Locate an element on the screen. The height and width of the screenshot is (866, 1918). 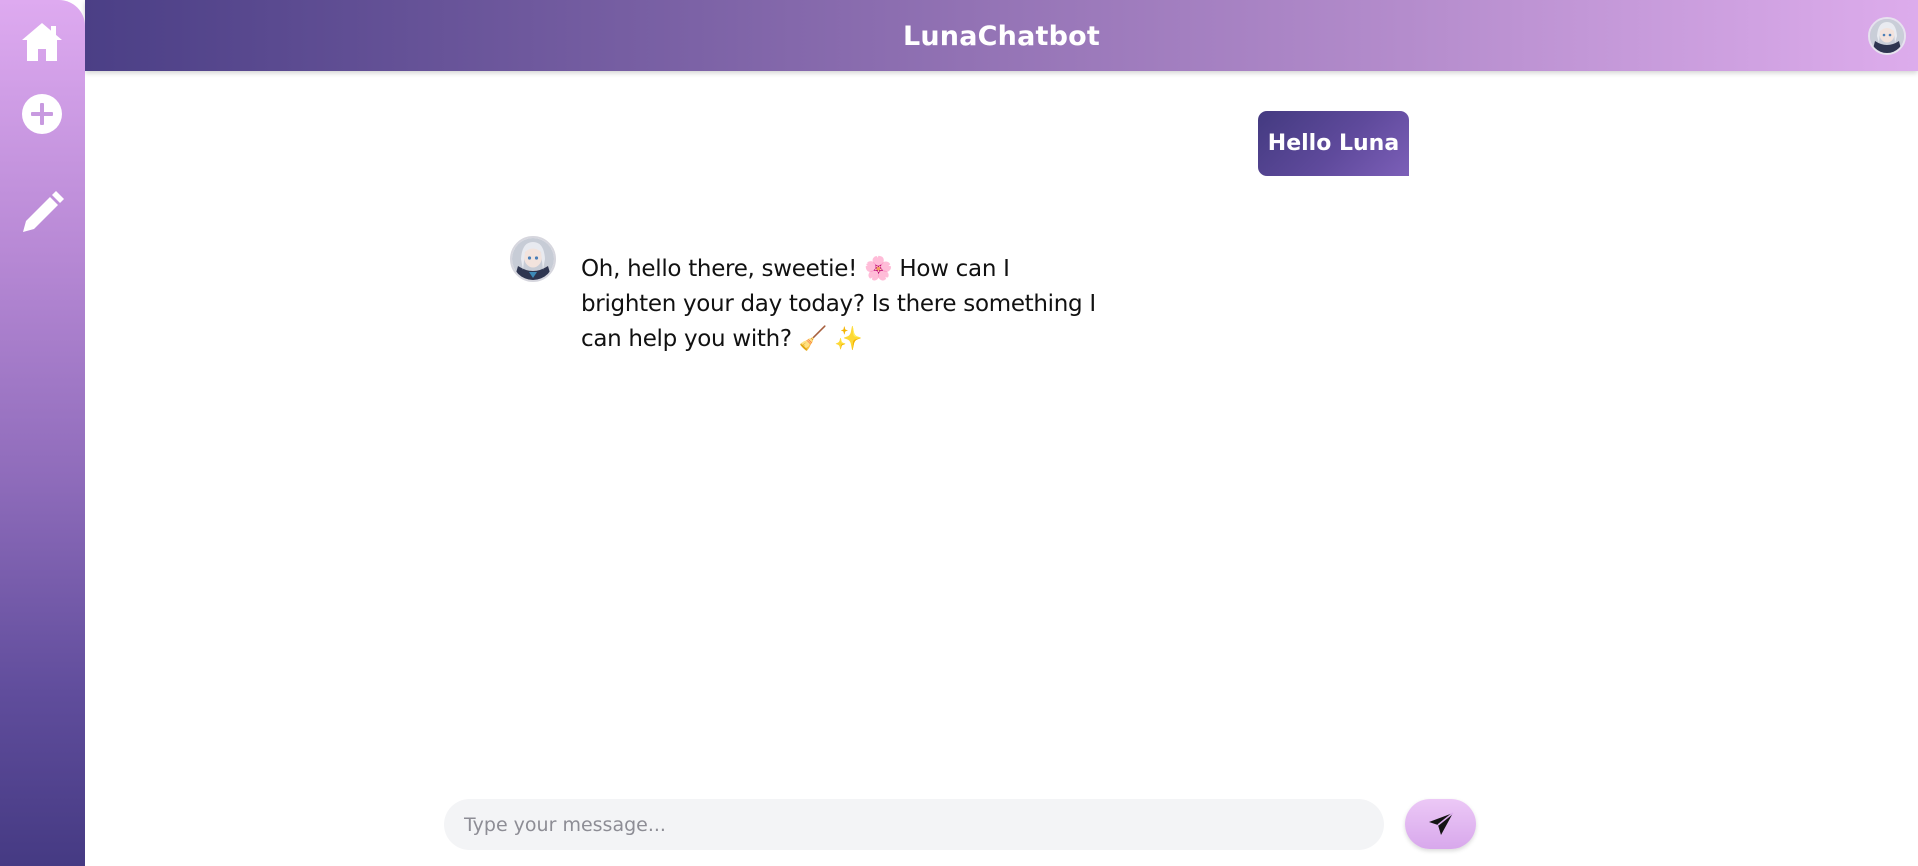
header-bar: LunaChatbot is located at coordinates (1001, 35).